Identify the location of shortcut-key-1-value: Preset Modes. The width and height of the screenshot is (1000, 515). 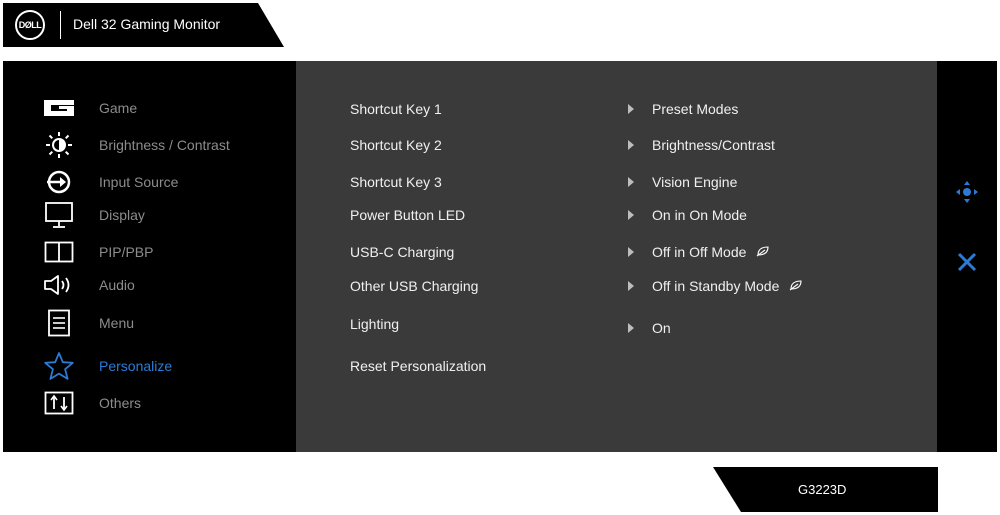
(695, 109).